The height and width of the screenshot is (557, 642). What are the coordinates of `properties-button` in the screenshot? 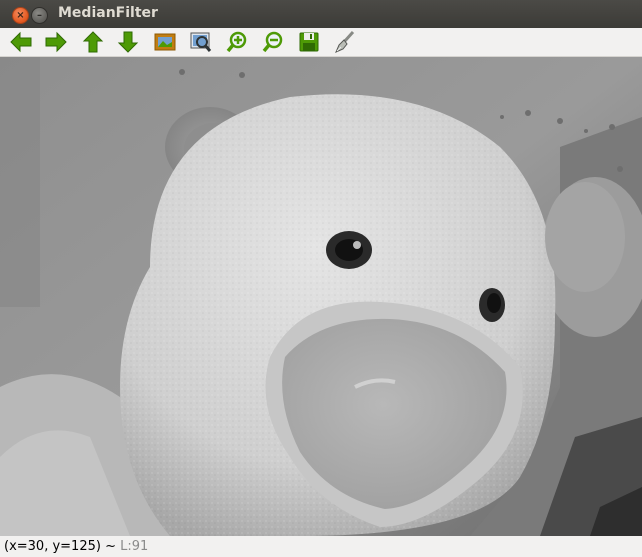 It's located at (345, 42).